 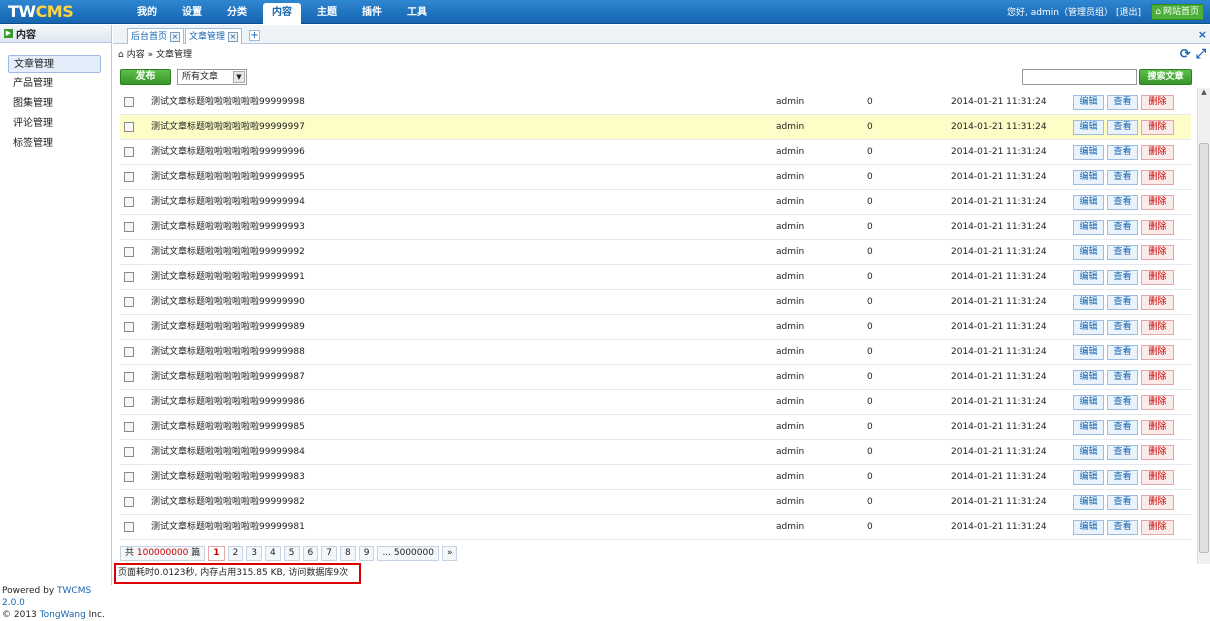 What do you see at coordinates (1204, 94) in the screenshot?
I see `scroll-up-icon: ▲` at bounding box center [1204, 94].